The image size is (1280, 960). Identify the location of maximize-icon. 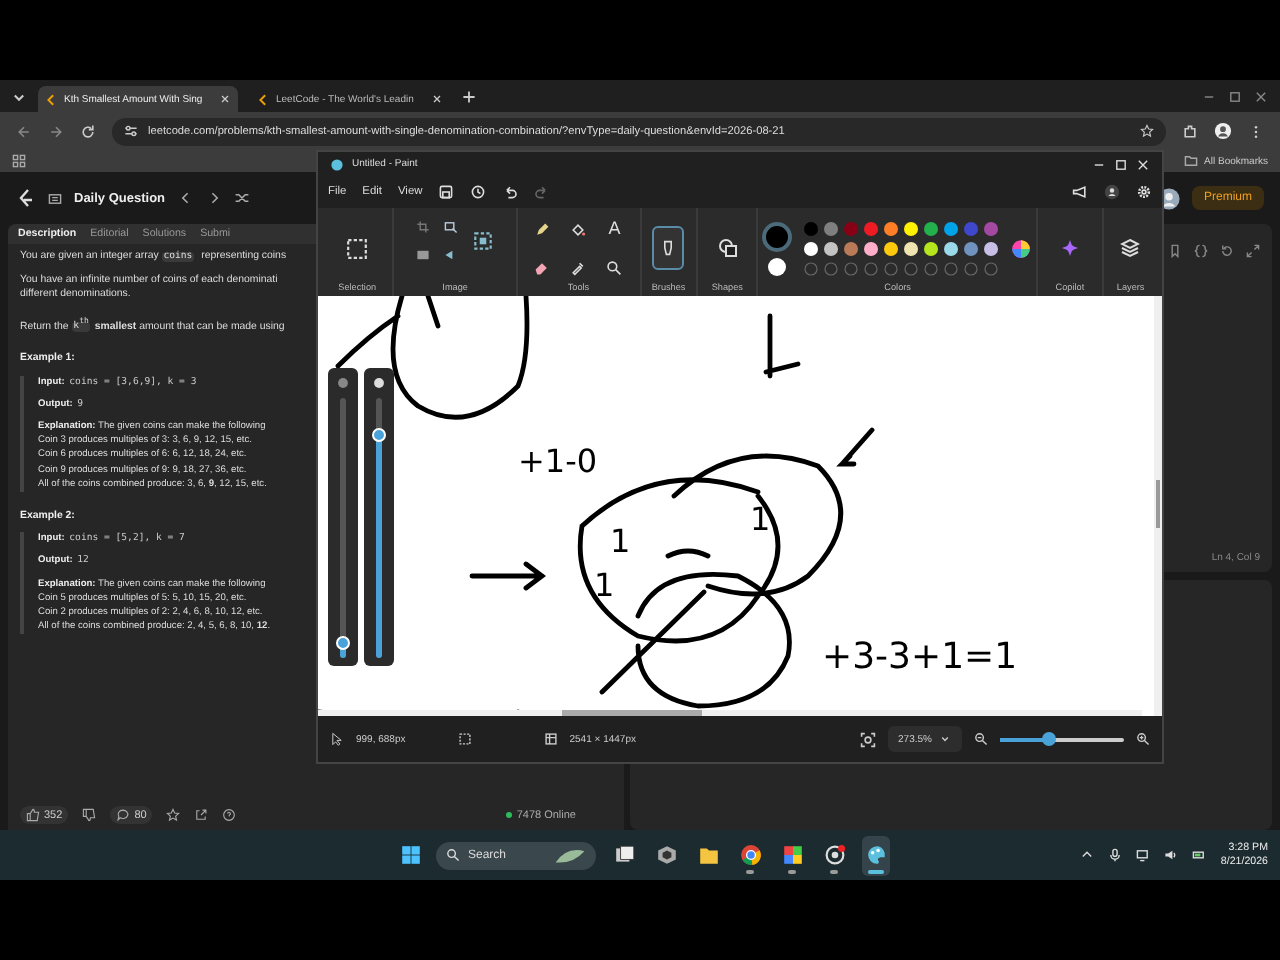
(1235, 96).